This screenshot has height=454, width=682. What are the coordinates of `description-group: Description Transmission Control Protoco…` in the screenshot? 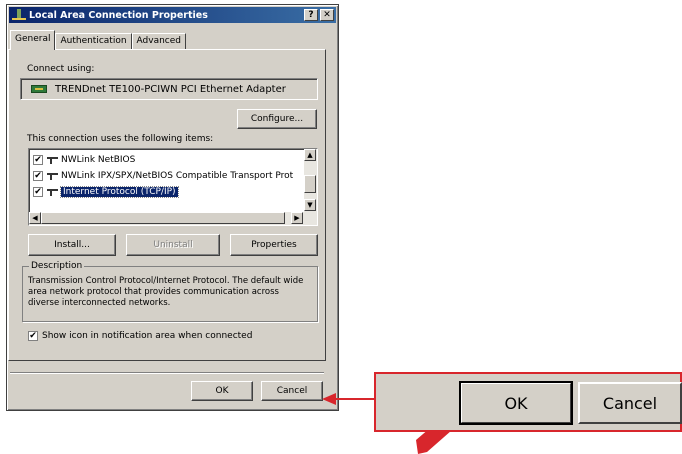 It's located at (170, 291).